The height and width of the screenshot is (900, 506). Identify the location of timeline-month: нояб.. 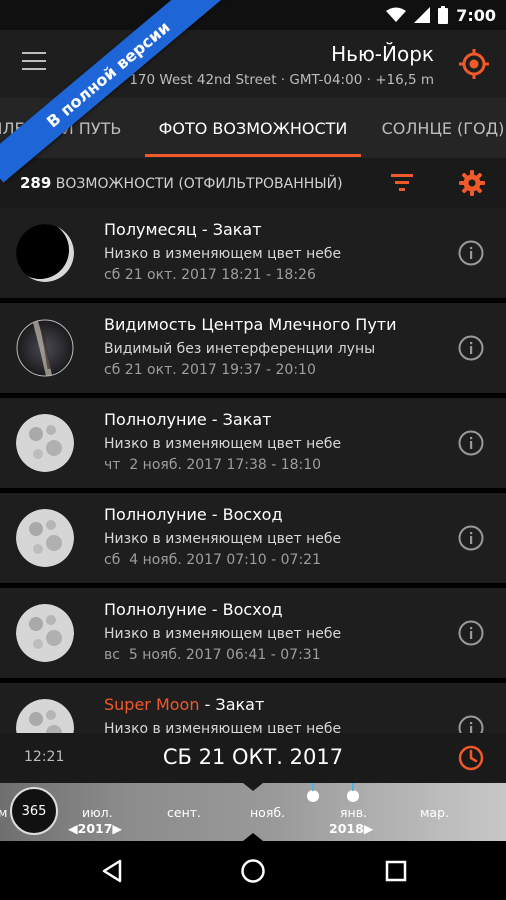
(268, 812).